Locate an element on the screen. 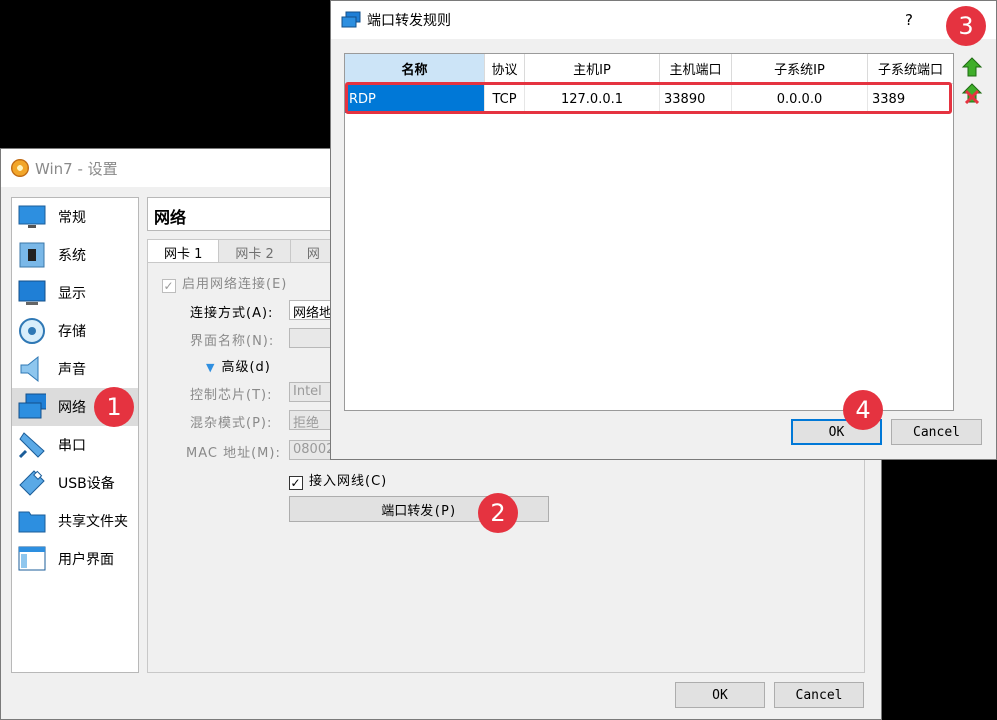 Image resolution: width=997 pixels, height=720 pixels. ui-window-icon is located at coordinates (32, 559).